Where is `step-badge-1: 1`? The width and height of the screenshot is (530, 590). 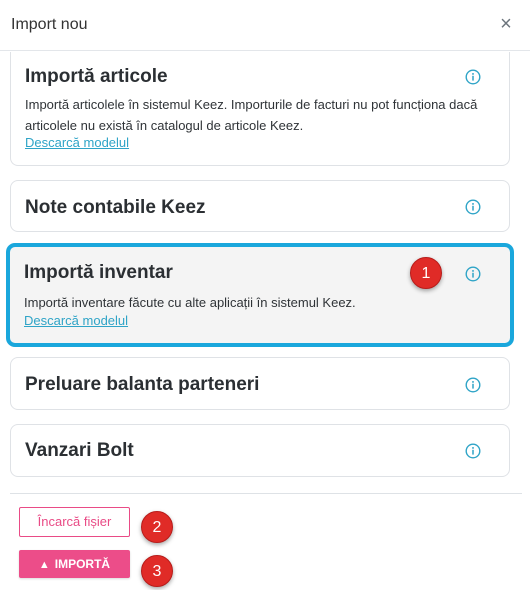 step-badge-1: 1 is located at coordinates (426, 273).